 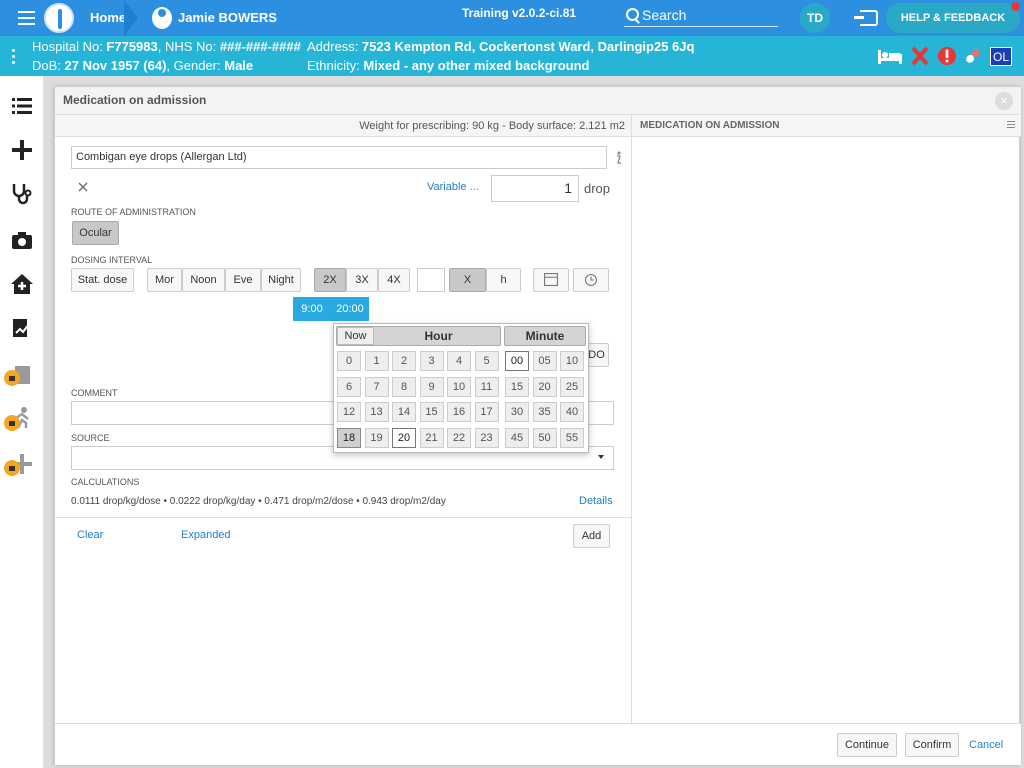 I want to click on cancel-link: Cancel, so click(x=986, y=745).